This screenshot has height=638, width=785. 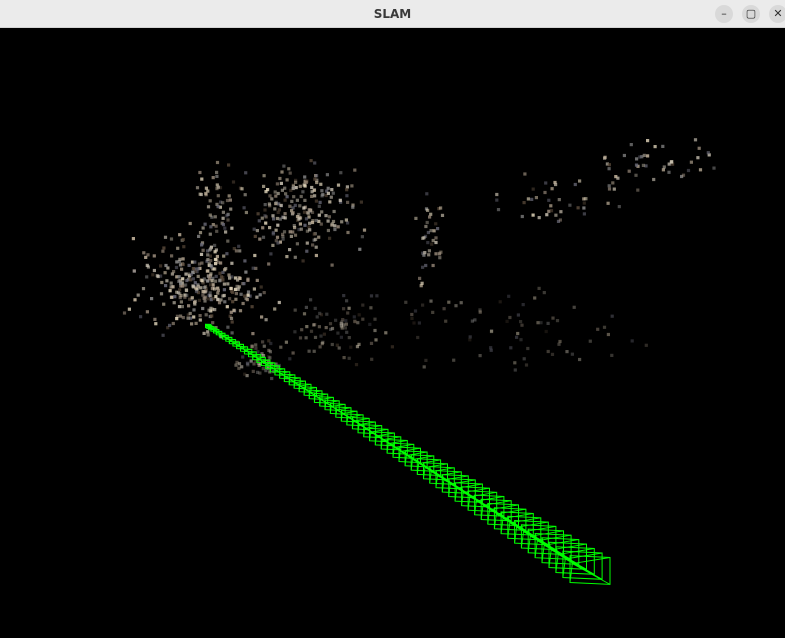 I want to click on maximize-button: ▢, so click(x=751, y=14).